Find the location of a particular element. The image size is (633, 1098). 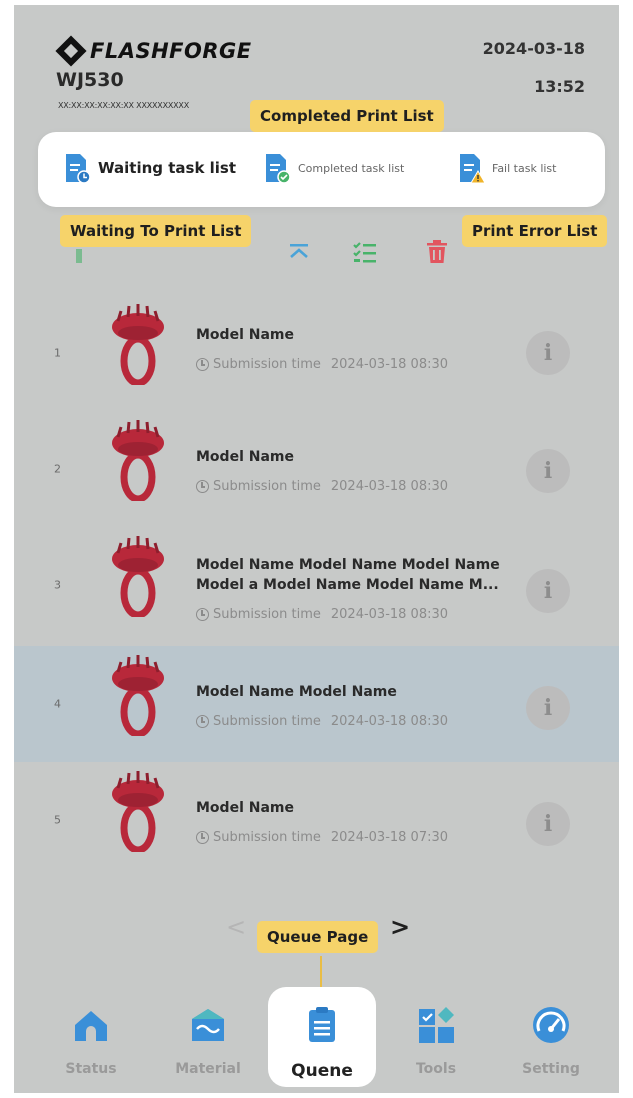

completed-doc-icon is located at coordinates (278, 169).